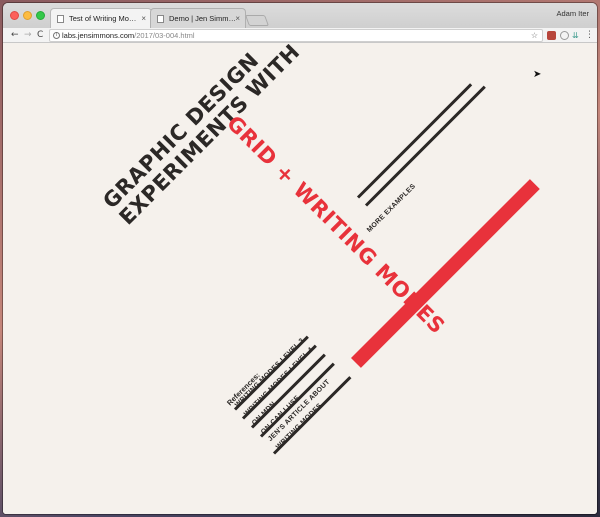 This screenshot has width=600, height=517. What do you see at coordinates (204, 18) in the screenshot?
I see `tab-label: Demo | Jen Simmons Labs` at bounding box center [204, 18].